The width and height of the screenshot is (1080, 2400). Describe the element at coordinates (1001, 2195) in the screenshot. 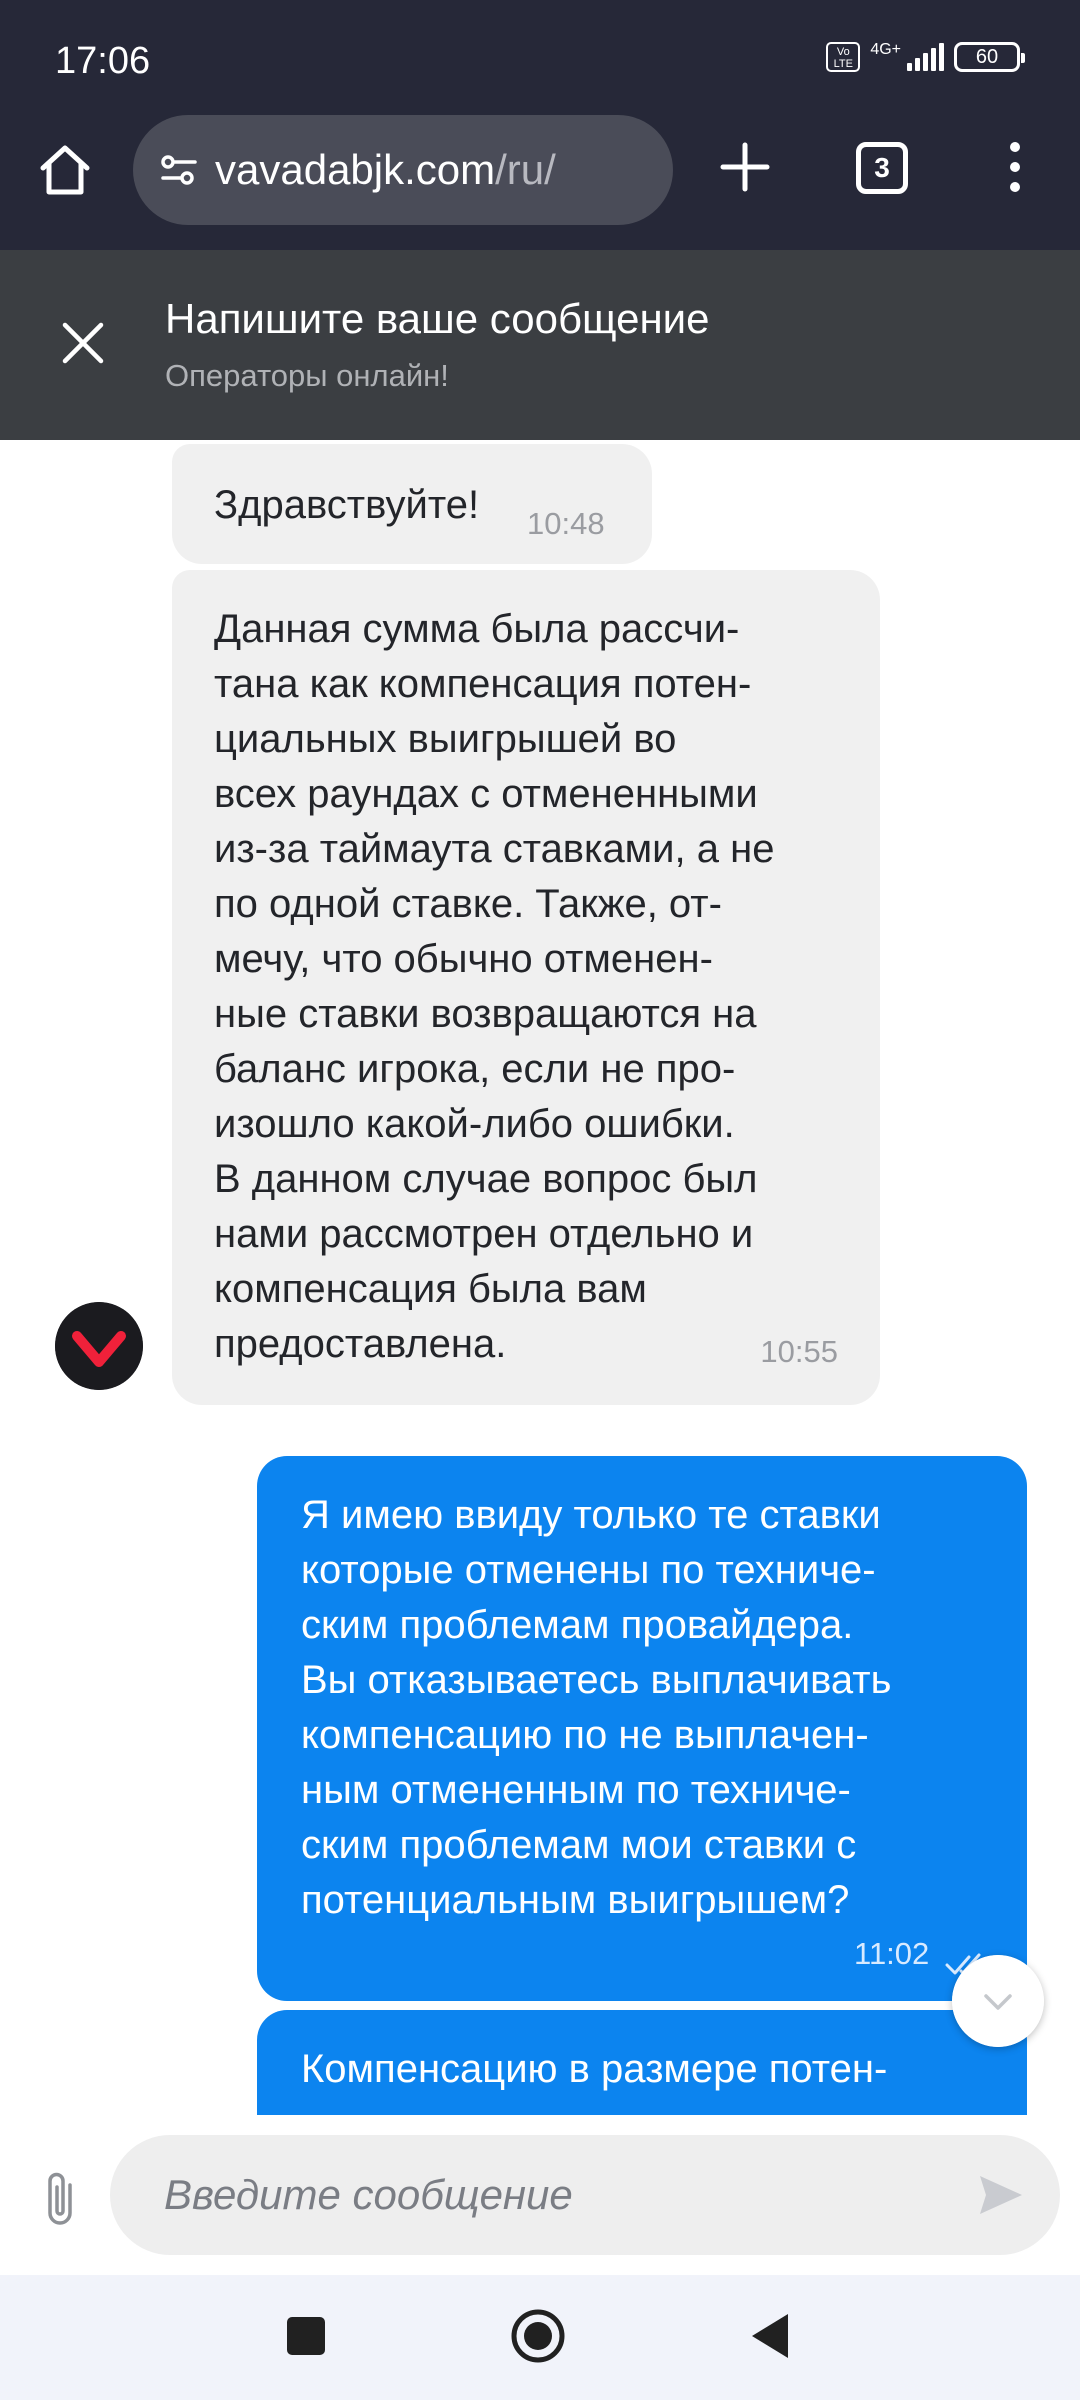

I see `send-icon` at that location.